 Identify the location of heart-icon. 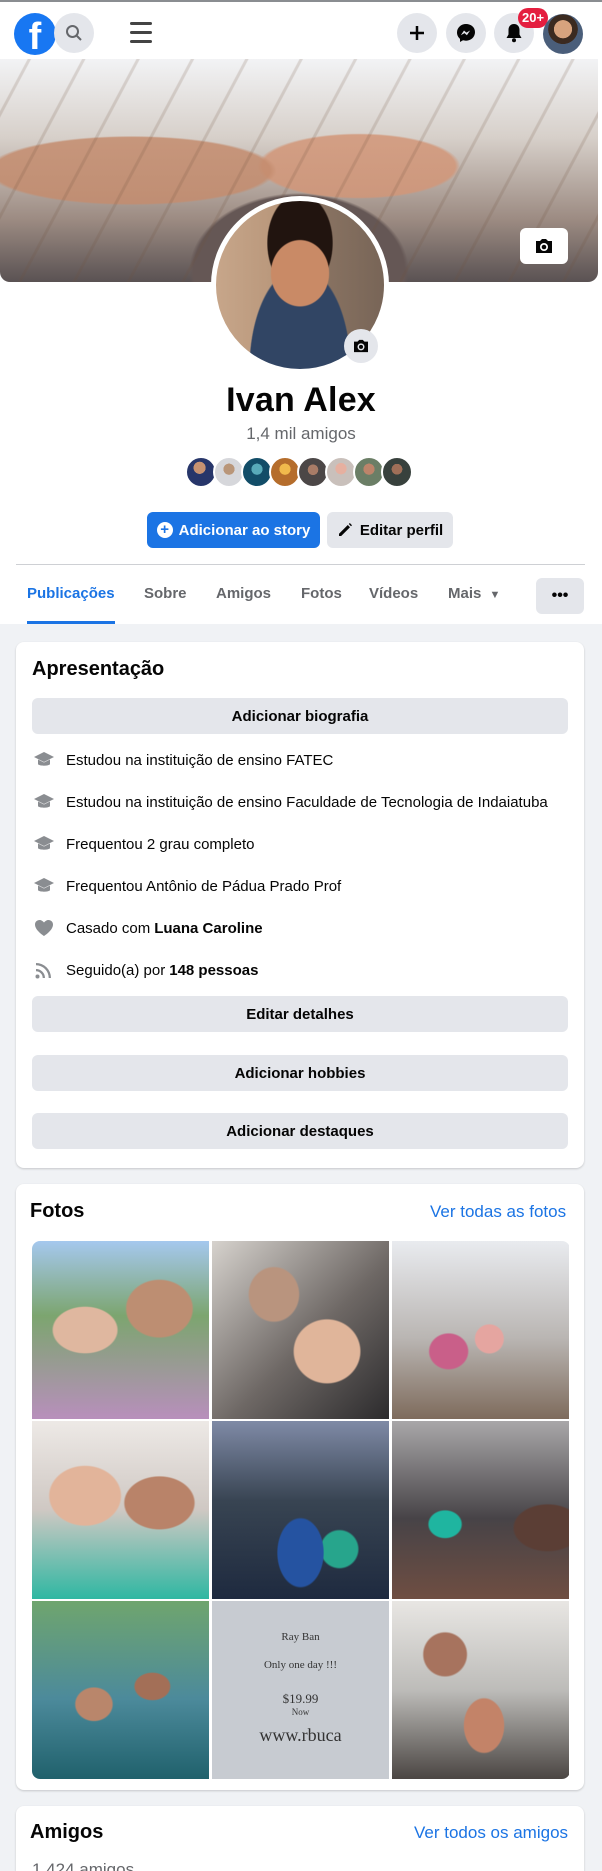
(44, 928).